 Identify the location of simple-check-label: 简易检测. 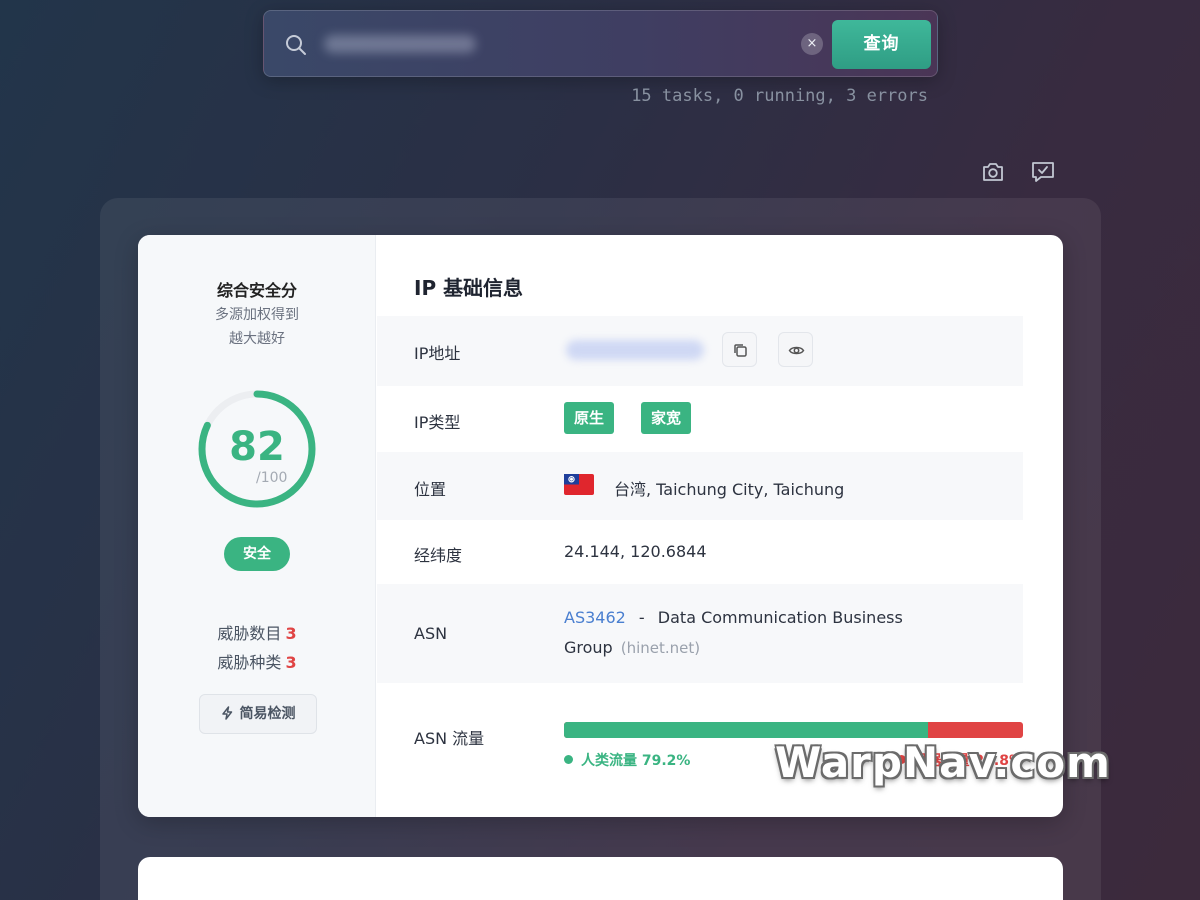
(267, 714).